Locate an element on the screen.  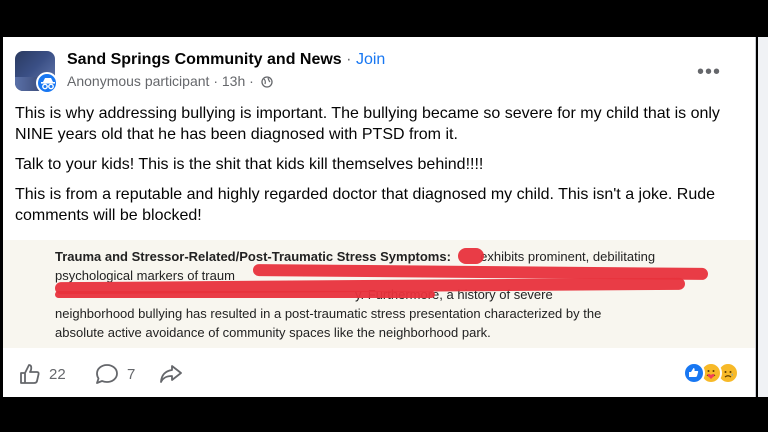
comment-icon is located at coordinates (107, 374).